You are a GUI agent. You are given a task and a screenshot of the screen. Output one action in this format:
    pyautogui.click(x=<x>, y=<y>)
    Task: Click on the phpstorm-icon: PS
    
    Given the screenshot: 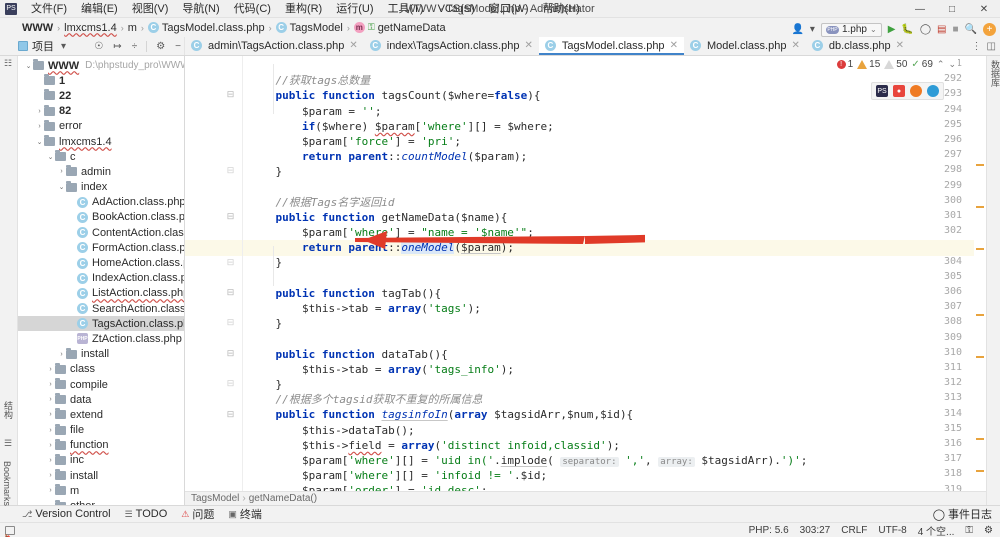 What is the action you would take?
    pyautogui.click(x=882, y=91)
    